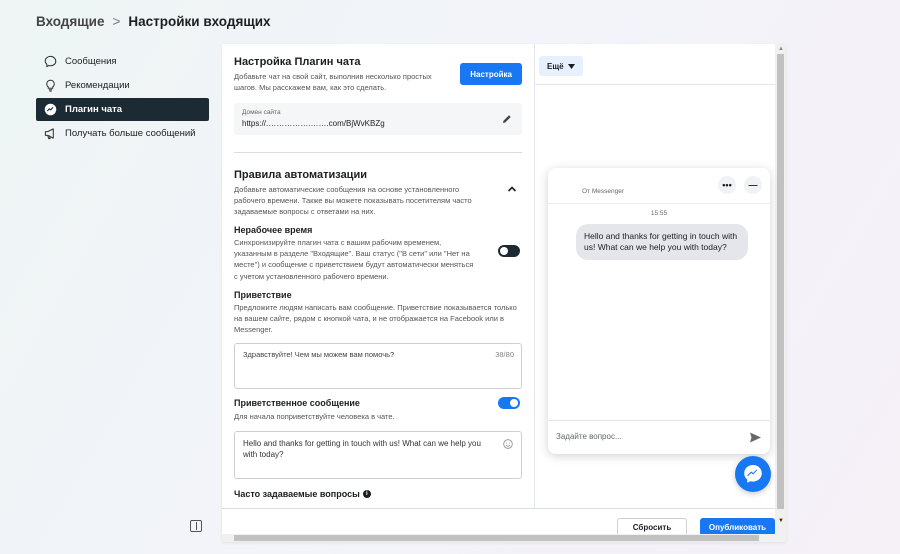 The height and width of the screenshot is (554, 900). Describe the element at coordinates (300, 175) in the screenshot. I see `automation-title: Правила автоматизации` at that location.